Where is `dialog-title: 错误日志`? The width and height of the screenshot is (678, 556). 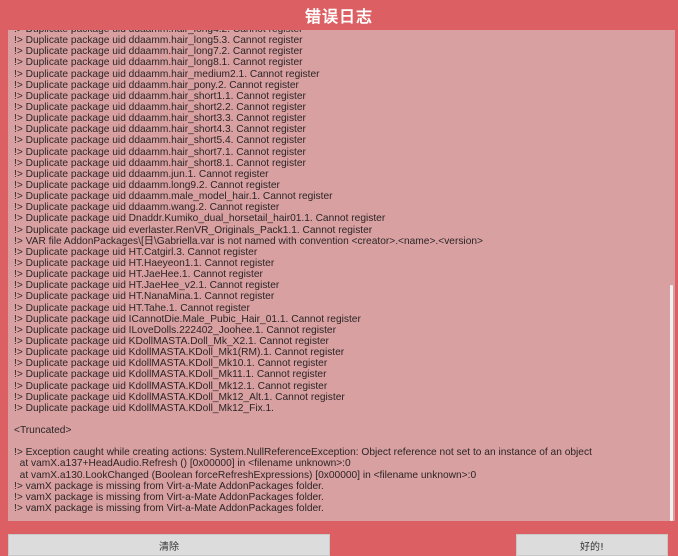
dialog-title: 错误日志 is located at coordinates (338, 16).